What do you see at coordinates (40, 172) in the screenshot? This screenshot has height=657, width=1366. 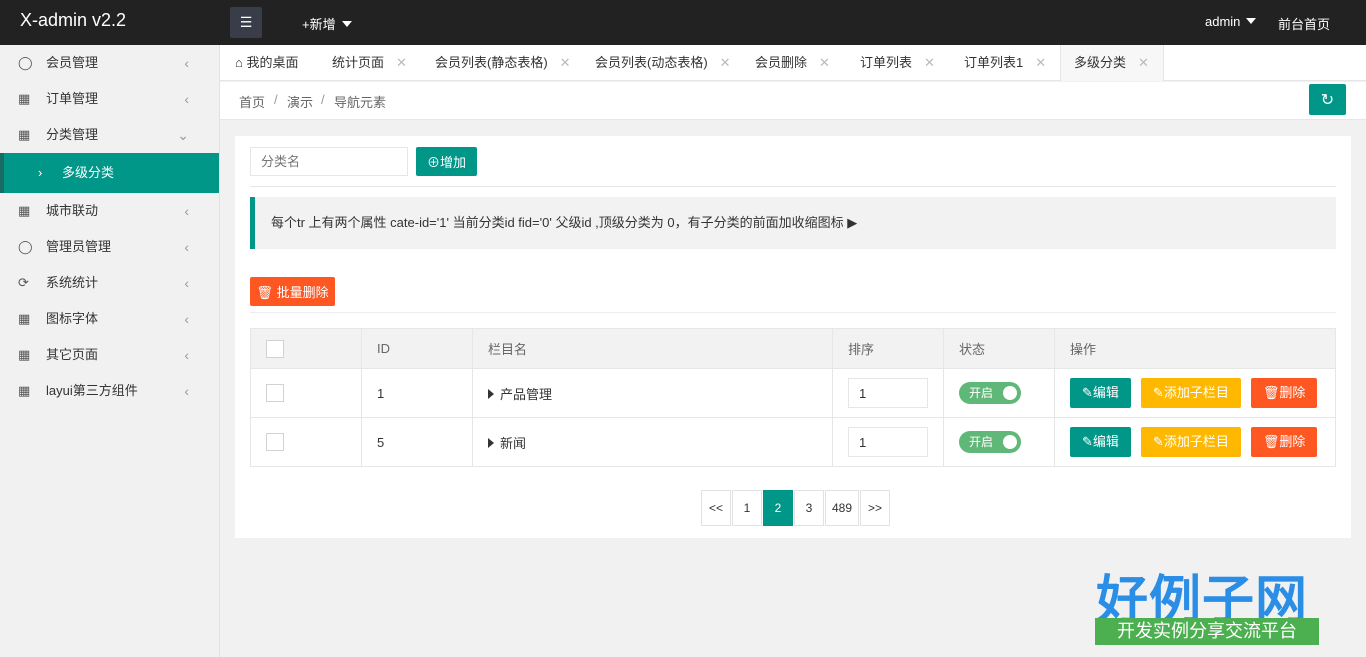 I see `chevron-right-icon: ›` at bounding box center [40, 172].